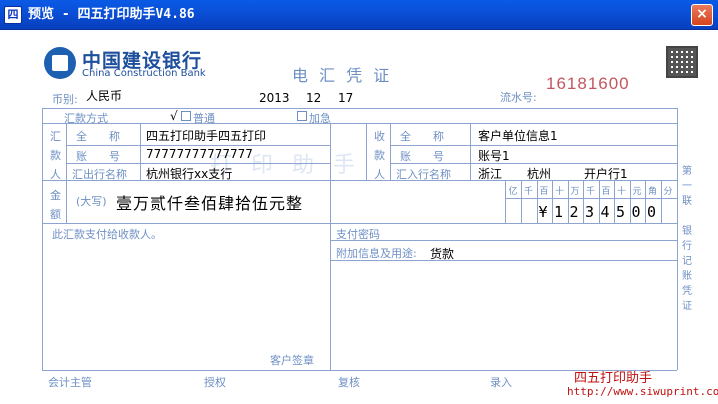 The width and height of the screenshot is (718, 404). Describe the element at coordinates (13, 15) in the screenshot. I see `app-icon: 四` at that location.